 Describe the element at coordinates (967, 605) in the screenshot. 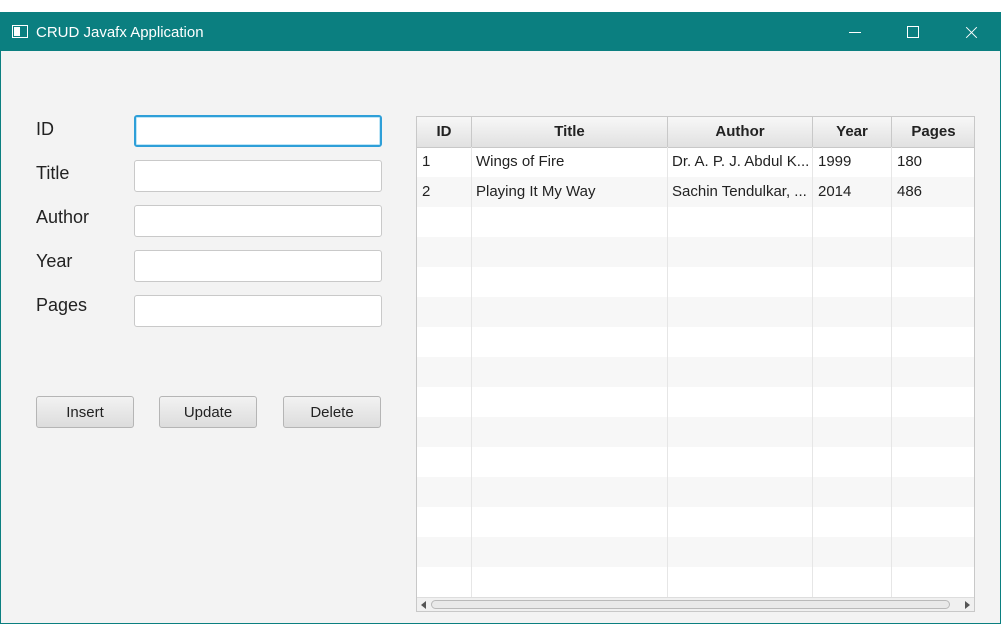

I see `scroll-right-icon` at that location.